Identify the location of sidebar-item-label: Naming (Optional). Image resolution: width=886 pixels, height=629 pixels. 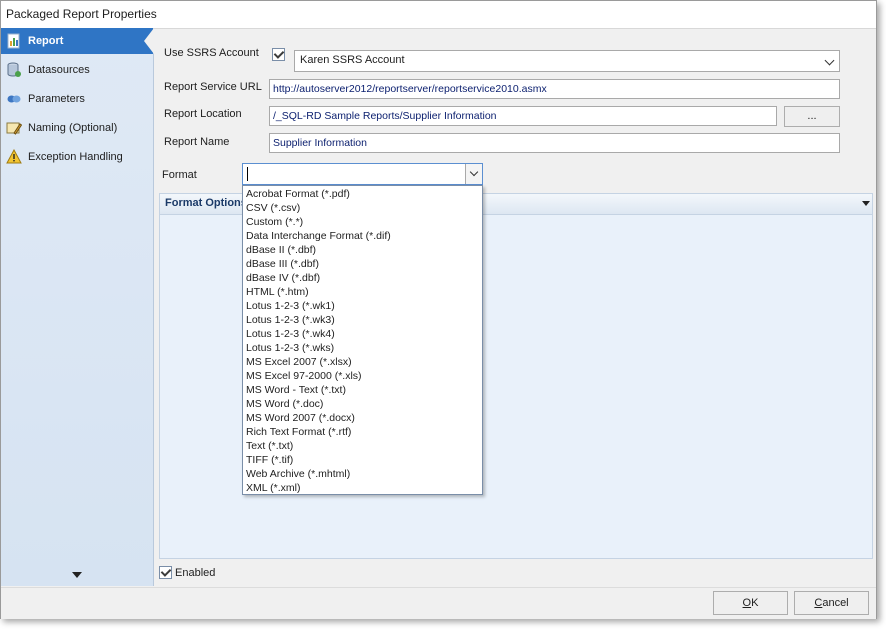
(73, 128).